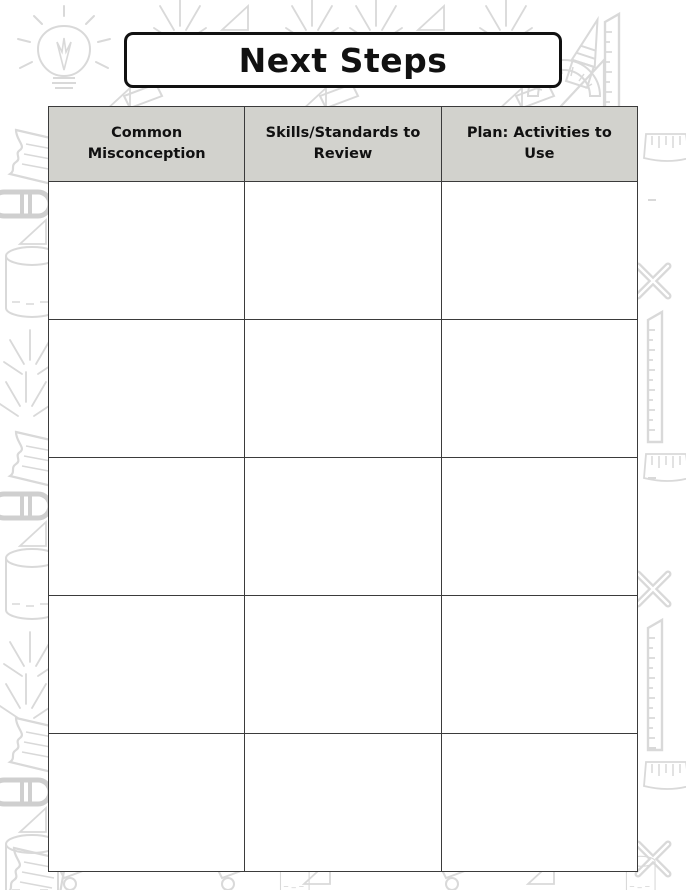 The height and width of the screenshot is (890, 686). I want to click on column-header-skills-standards-to-review: Skills/Standards to Review, so click(343, 144).